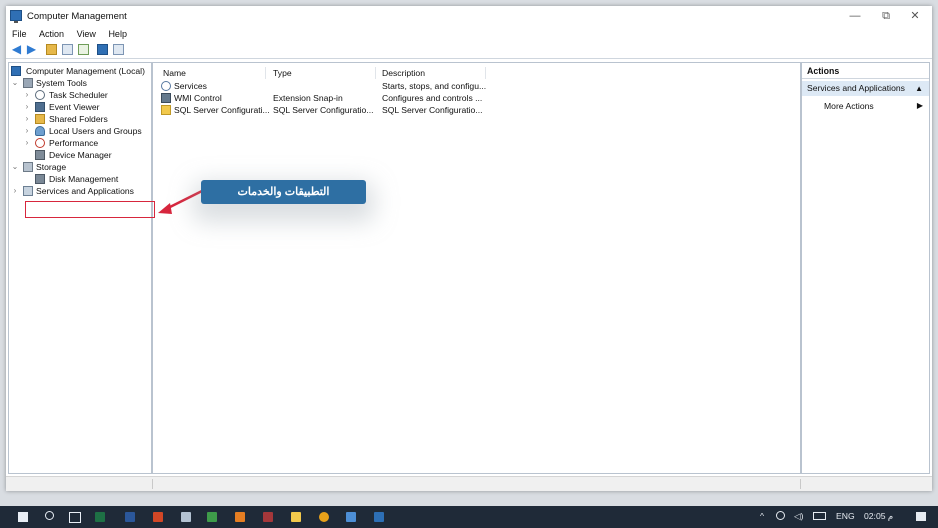  I want to click on column-header-type: Type, so click(282, 73).